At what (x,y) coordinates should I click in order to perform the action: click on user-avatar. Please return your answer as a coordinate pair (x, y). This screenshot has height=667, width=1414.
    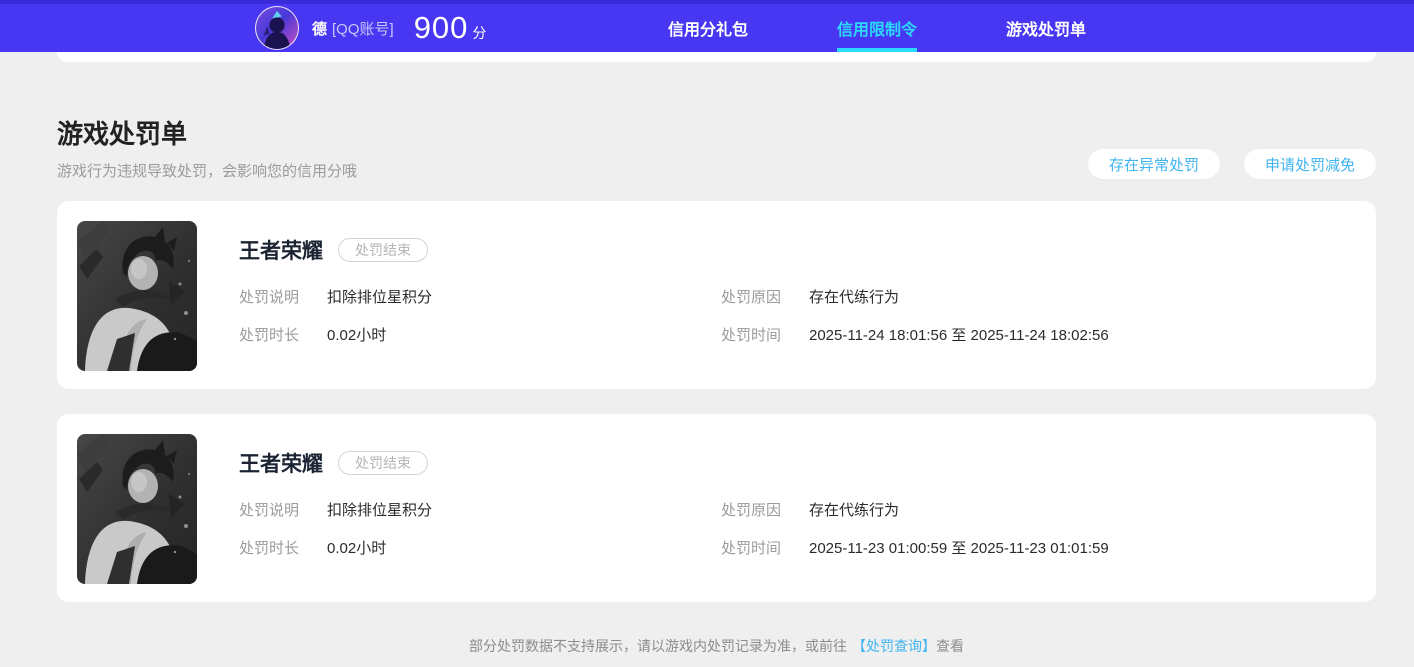
    Looking at the image, I should click on (277, 28).